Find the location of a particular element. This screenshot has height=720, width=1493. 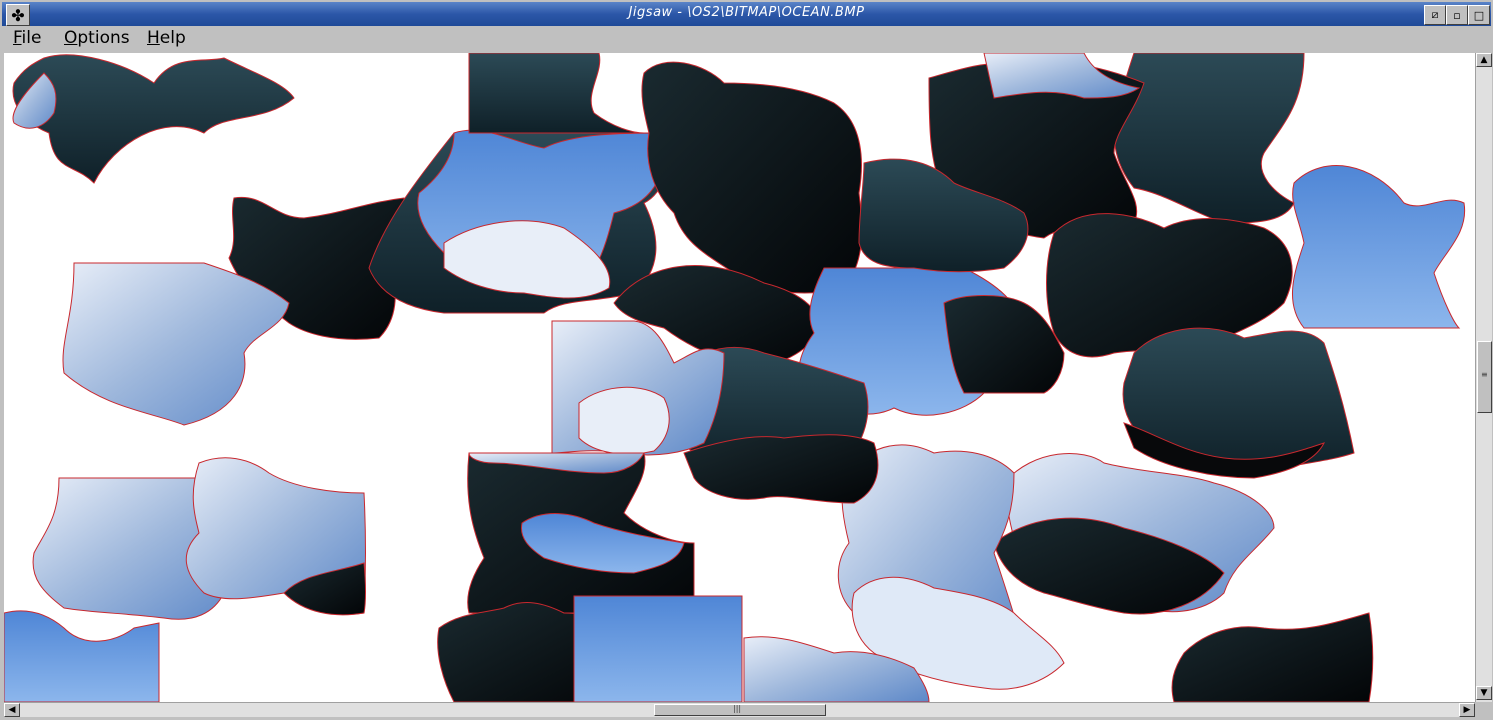

window-title: Jigsaw - \OS2\BITMAP\OCEAN.BMP is located at coordinates (746, 12).